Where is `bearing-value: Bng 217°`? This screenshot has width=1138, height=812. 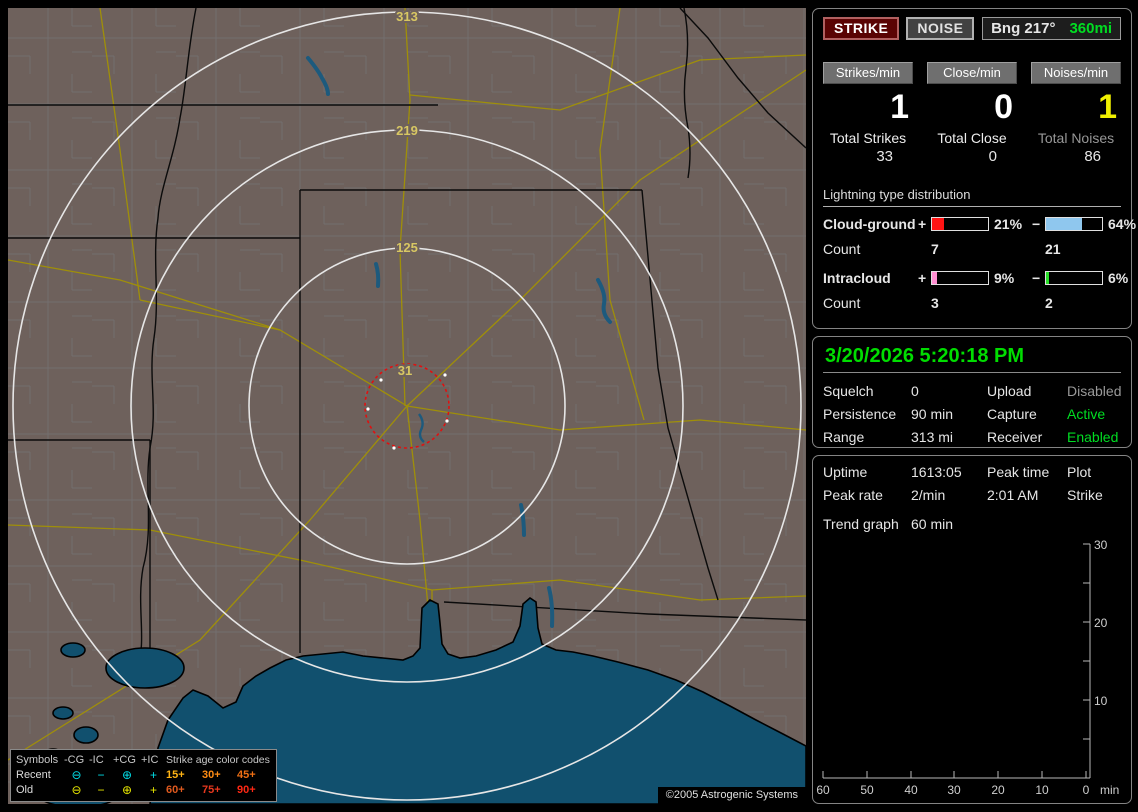 bearing-value: Bng 217° is located at coordinates (1023, 28).